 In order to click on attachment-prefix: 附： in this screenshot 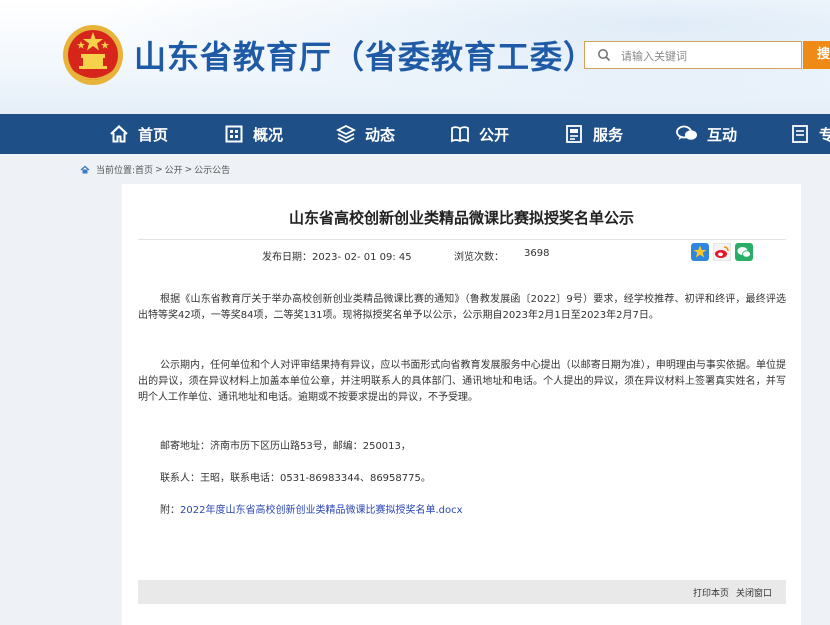, I will do `click(170, 510)`.